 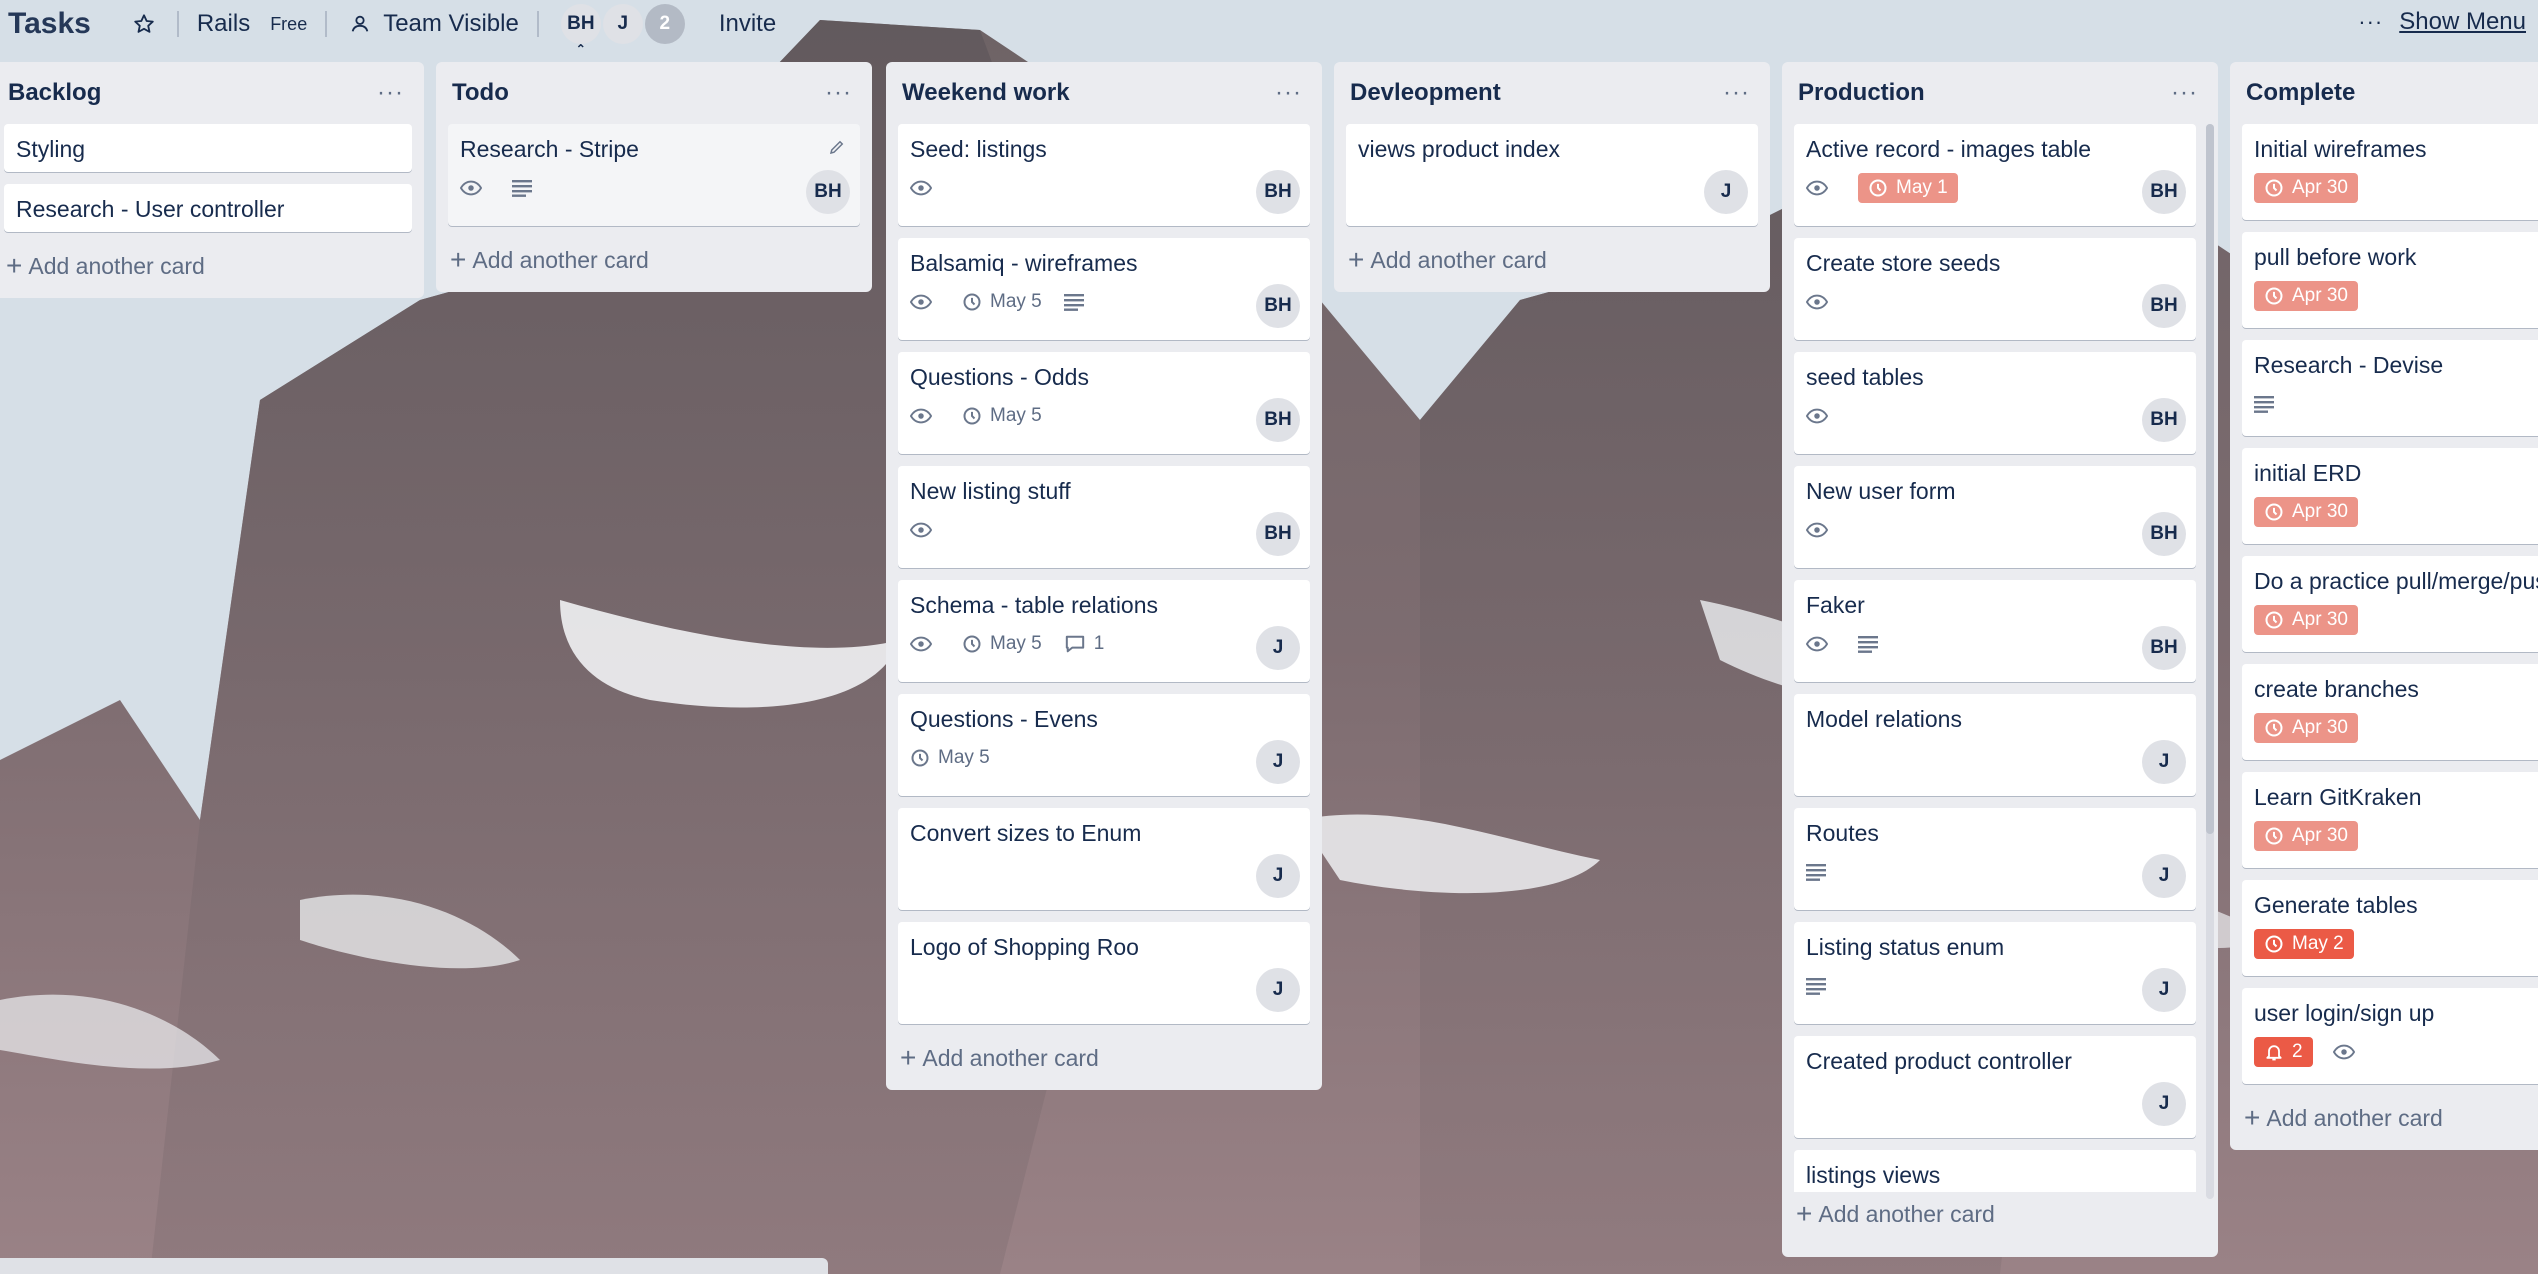 What do you see at coordinates (1104, 403) in the screenshot?
I see `card: Questions - Odds May 5 BH` at bounding box center [1104, 403].